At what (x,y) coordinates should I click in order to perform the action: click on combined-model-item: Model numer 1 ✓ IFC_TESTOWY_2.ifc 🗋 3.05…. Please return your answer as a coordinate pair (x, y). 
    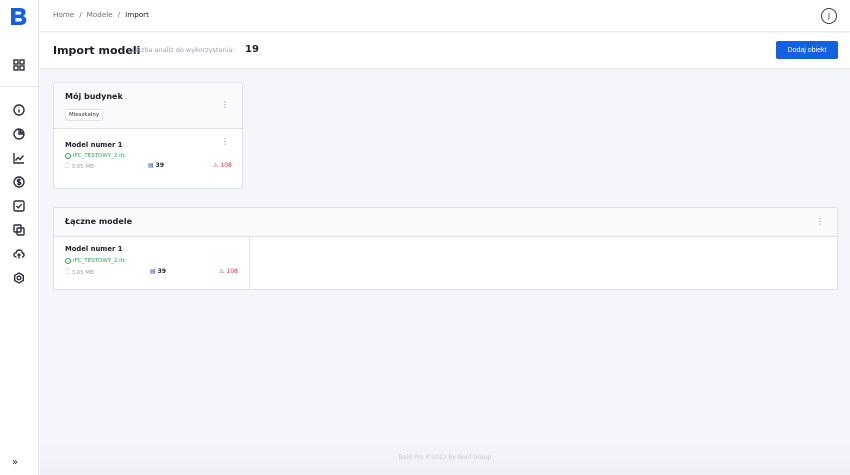
    Looking at the image, I should click on (152, 263).